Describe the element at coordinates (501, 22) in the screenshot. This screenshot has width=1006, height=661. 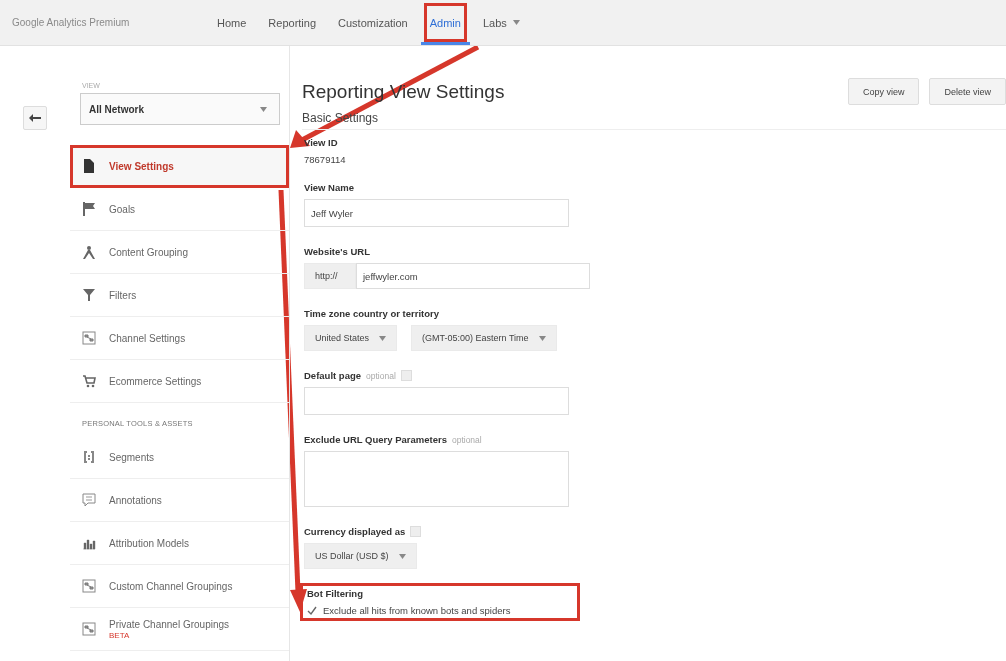
I see `nav-tab: Labs` at that location.